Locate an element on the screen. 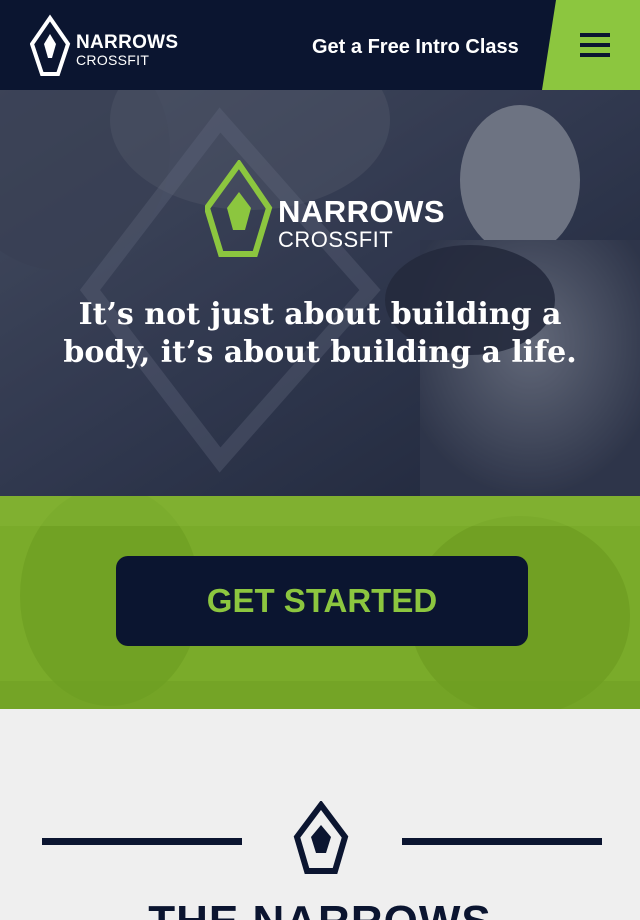 The width and height of the screenshot is (640, 920). logo-text-narrows: NARROWS is located at coordinates (127, 42).